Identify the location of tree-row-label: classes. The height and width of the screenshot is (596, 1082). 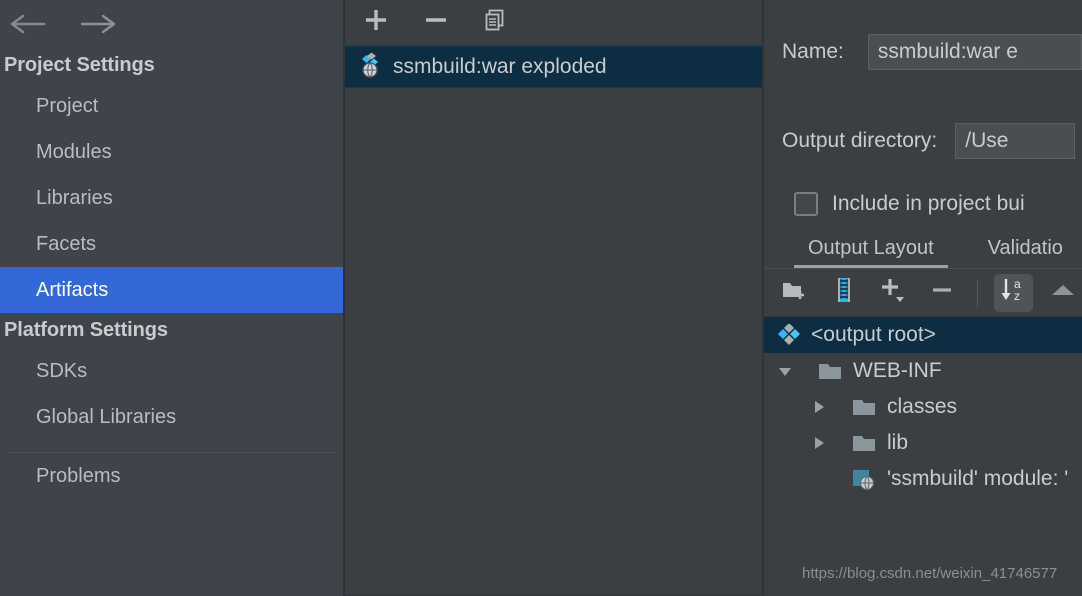
(922, 406).